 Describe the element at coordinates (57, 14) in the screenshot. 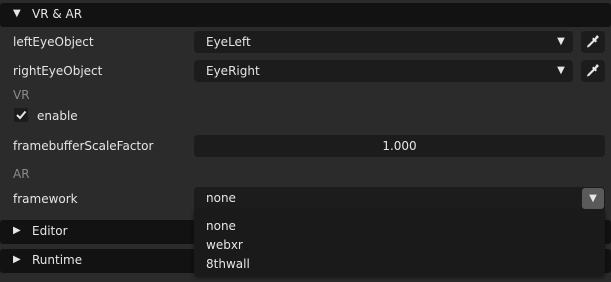

I see `panel-title: VR & AR` at that location.